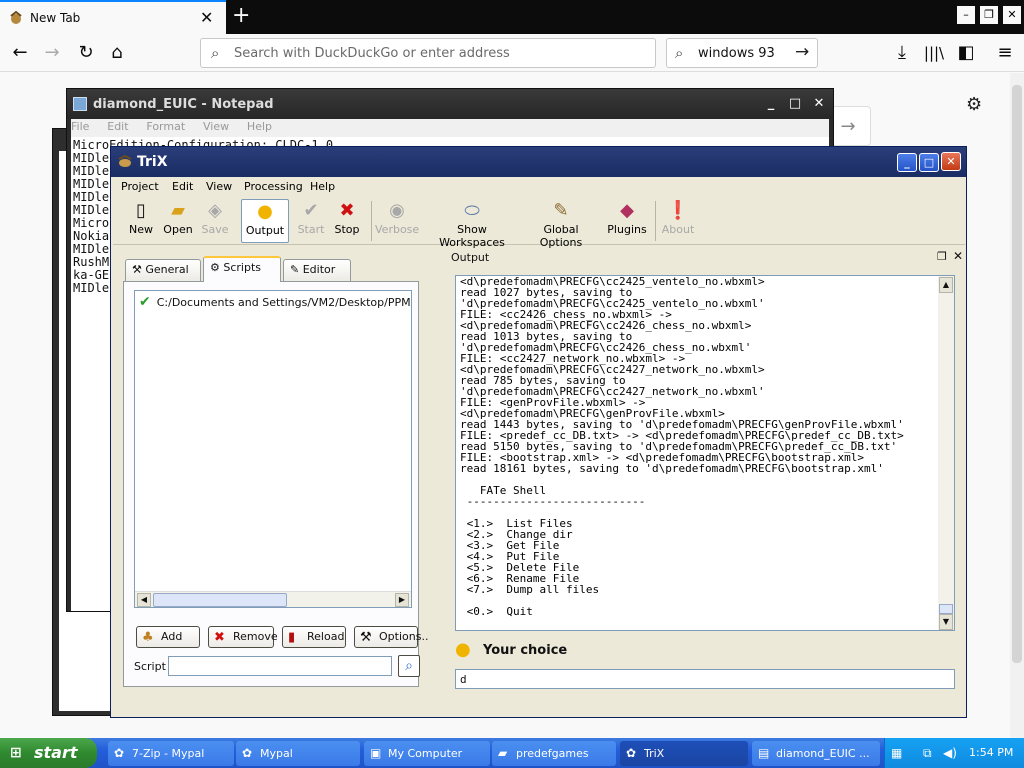  What do you see at coordinates (347, 229) in the screenshot?
I see `stop-label: Stop` at bounding box center [347, 229].